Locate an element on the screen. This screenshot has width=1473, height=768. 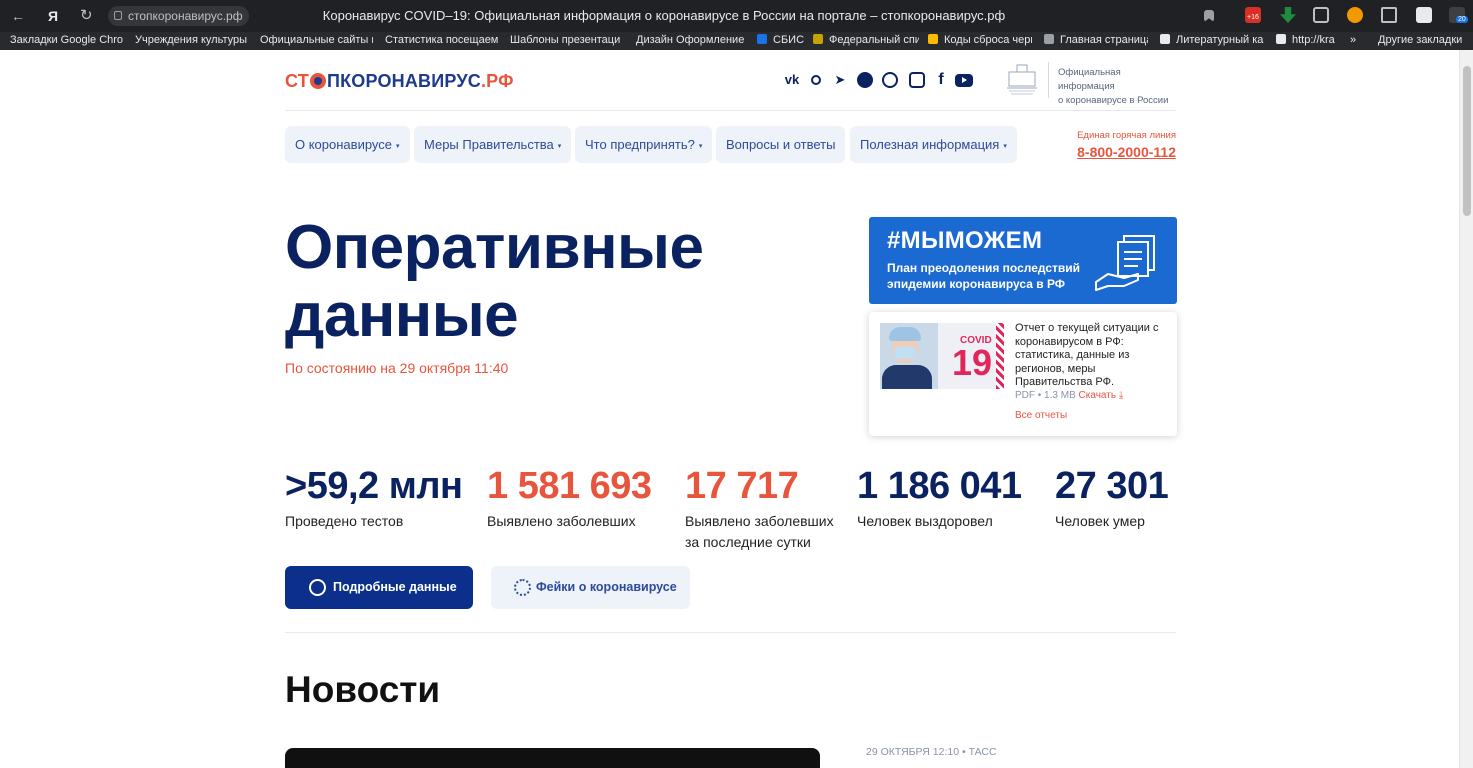
stat-value: 1 581 693 is located at coordinates (569, 486).